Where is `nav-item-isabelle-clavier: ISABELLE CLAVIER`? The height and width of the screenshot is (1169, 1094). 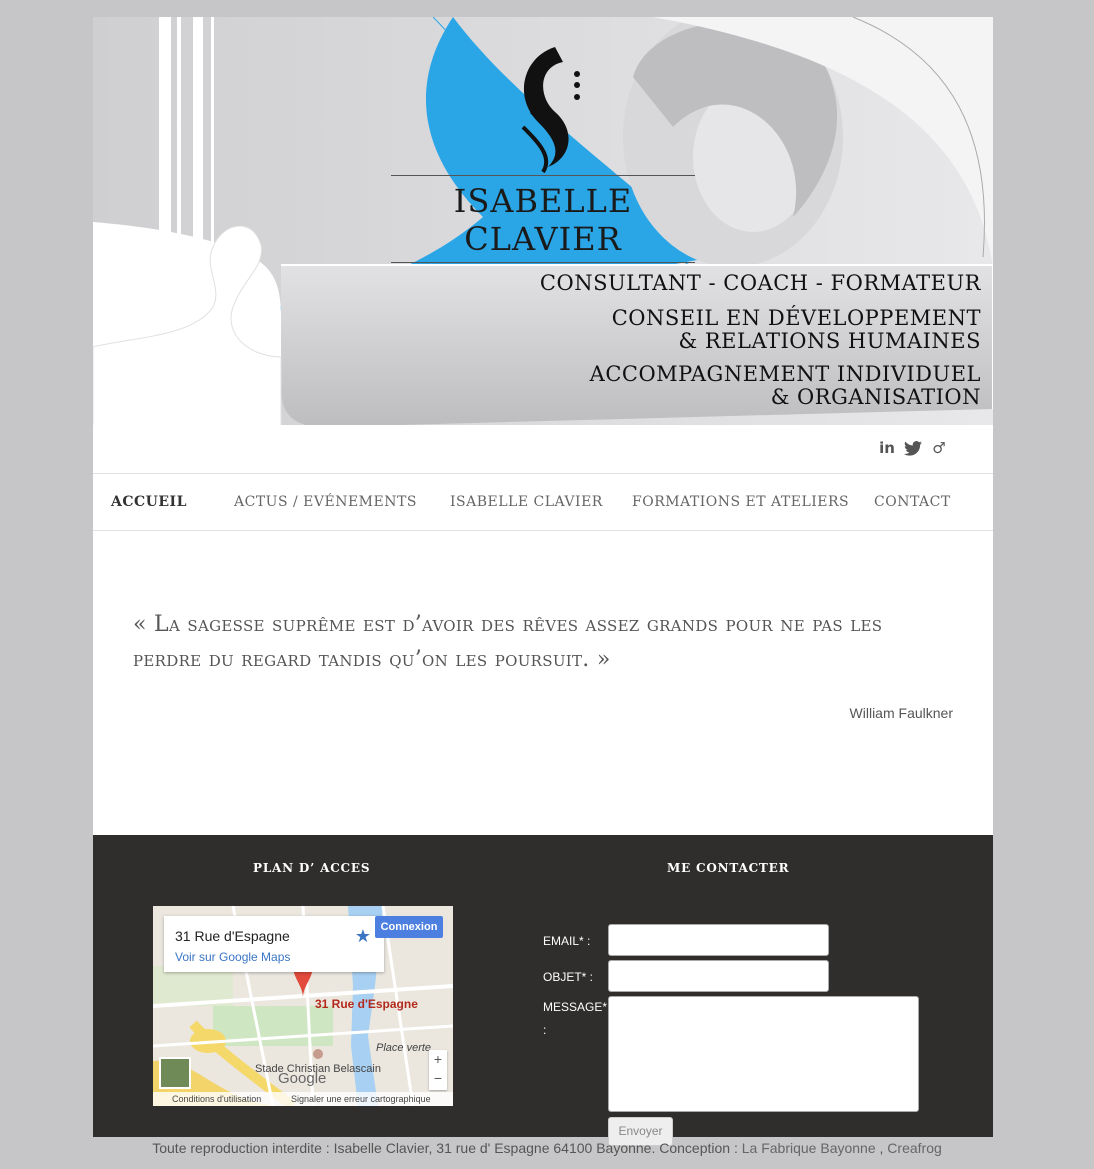 nav-item-isabelle-clavier: ISABELLE CLAVIER is located at coordinates (526, 502).